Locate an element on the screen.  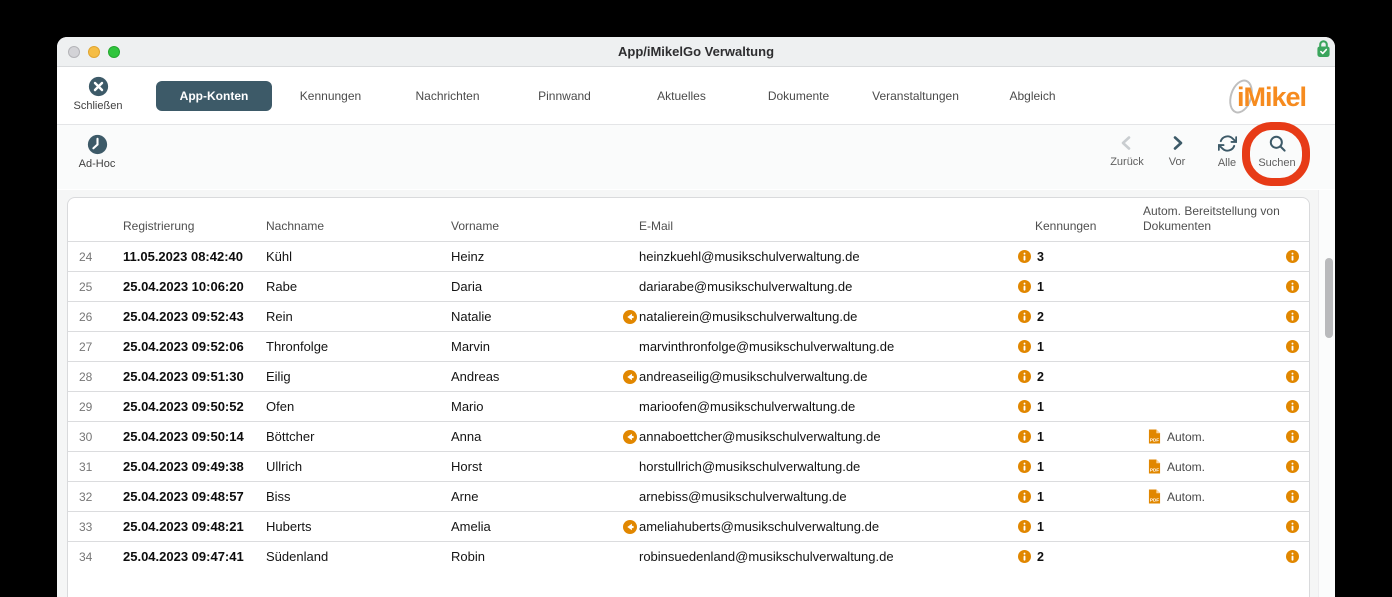
row-number: 26 is located at coordinates (86, 316).